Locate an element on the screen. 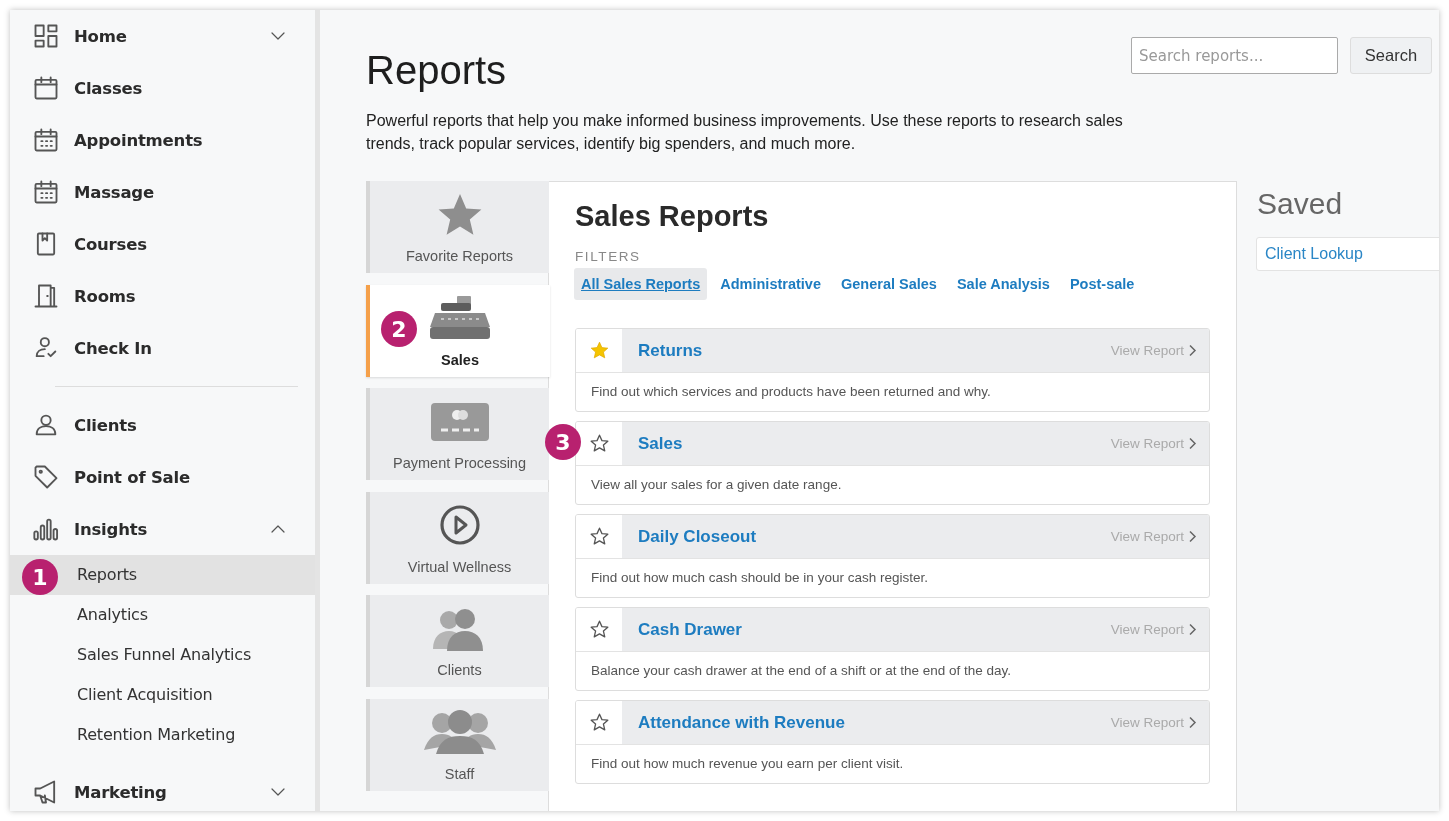 This screenshot has width=1449, height=821. report-title-link: Attendance with Revenue is located at coordinates (874, 722).